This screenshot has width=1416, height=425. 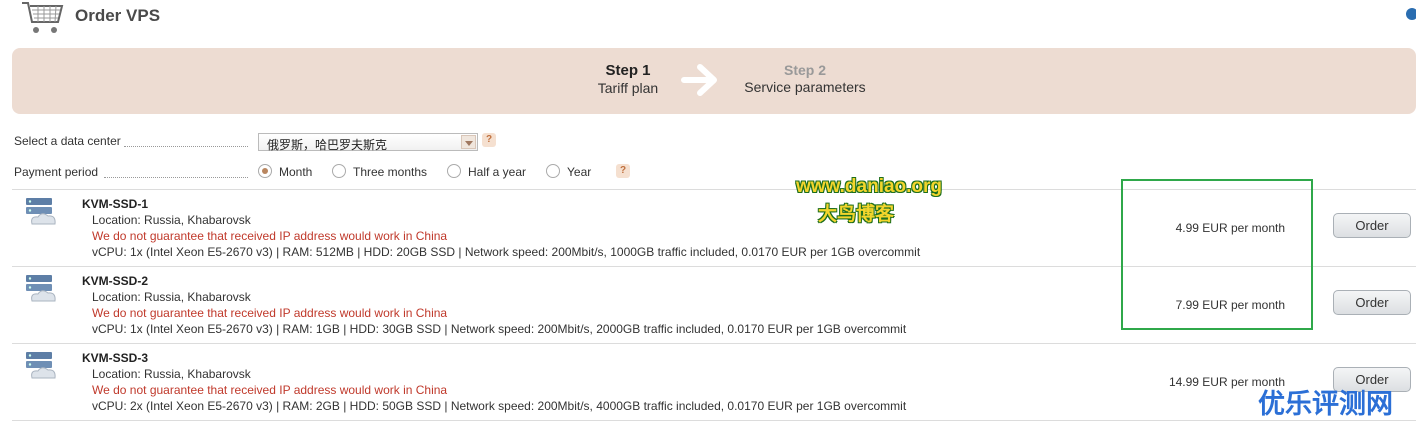 I want to click on radio-half-year, so click(x=454, y=171).